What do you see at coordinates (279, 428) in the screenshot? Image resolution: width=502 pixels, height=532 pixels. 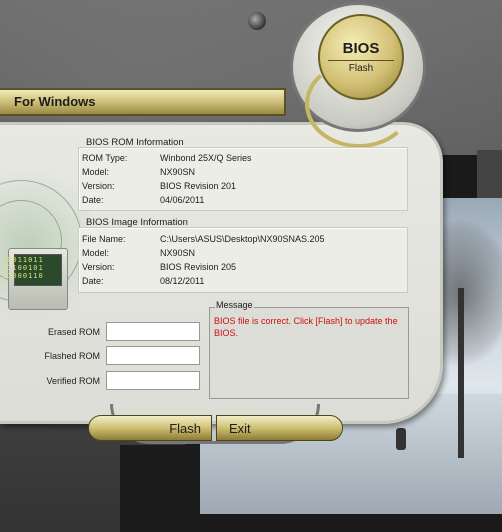 I see `exit-button: Exit` at bounding box center [279, 428].